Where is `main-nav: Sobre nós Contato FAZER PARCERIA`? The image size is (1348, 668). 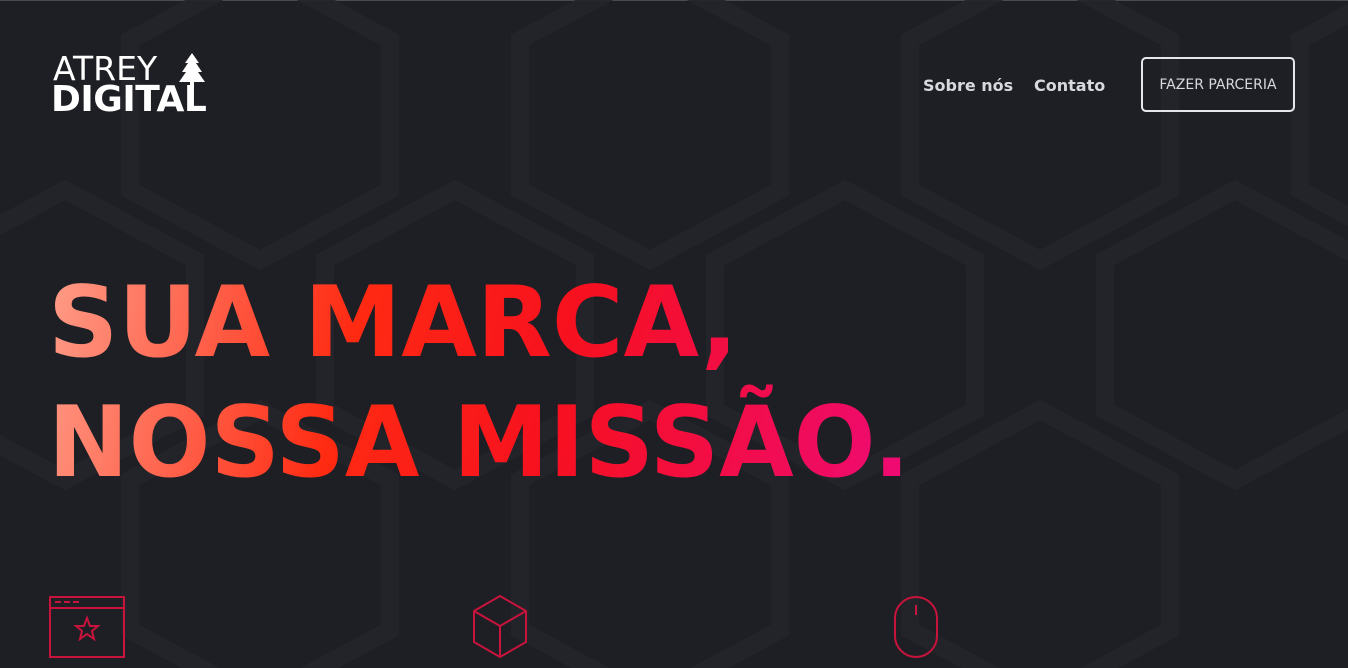 main-nav: Sobre nós Contato FAZER PARCERIA is located at coordinates (1110, 86).